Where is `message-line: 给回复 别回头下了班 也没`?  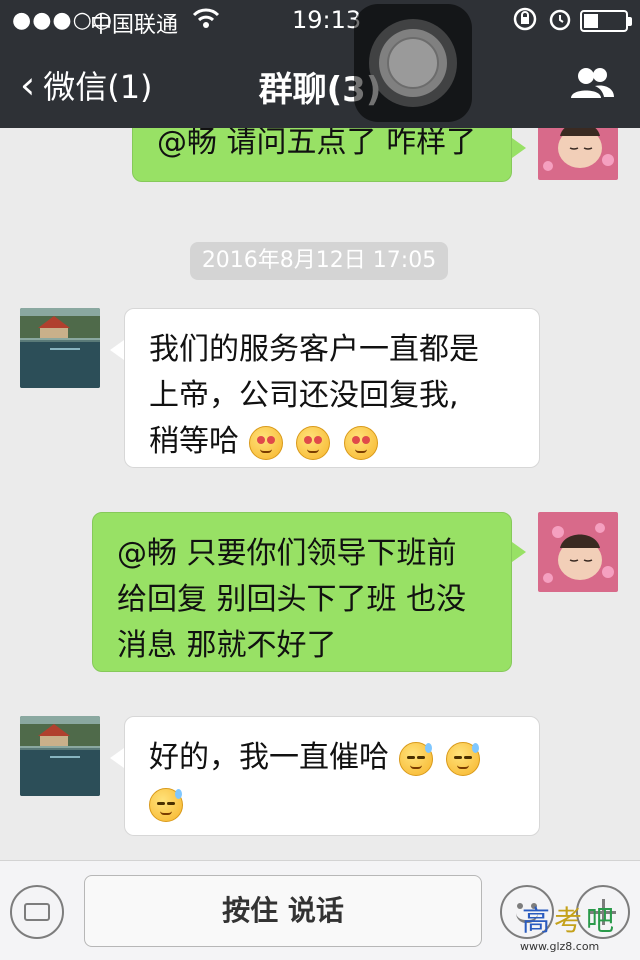
message-line: 给回复 别回头下了班 也没 is located at coordinates (292, 599).